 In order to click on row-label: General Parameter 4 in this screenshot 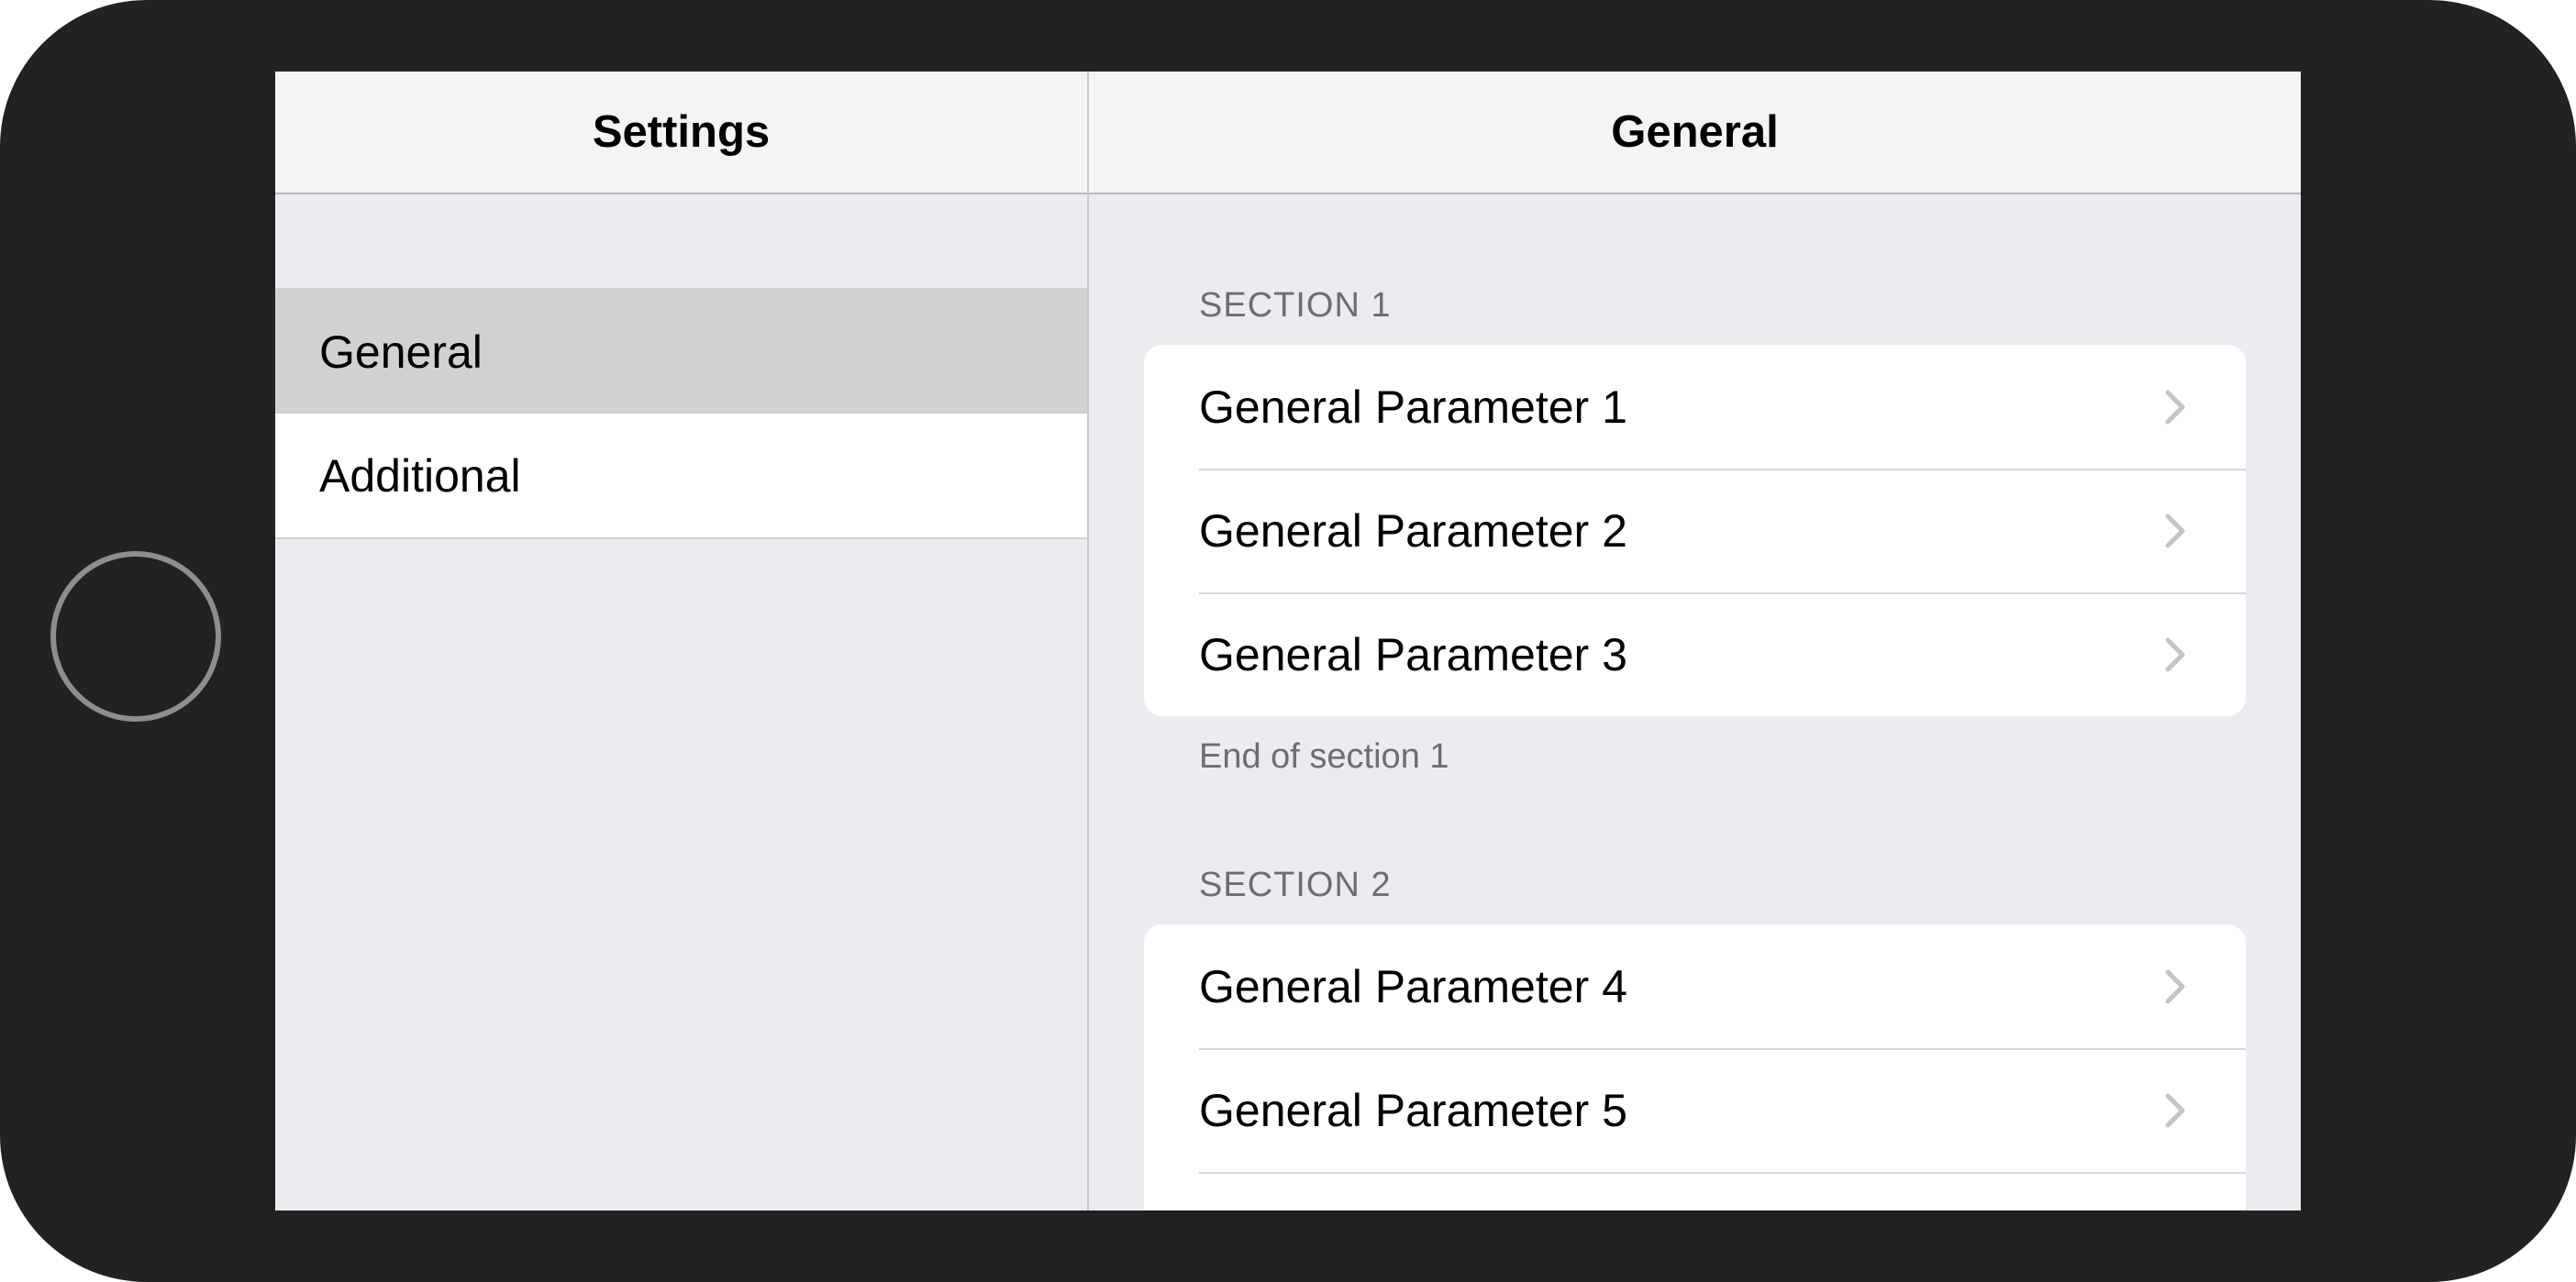, I will do `click(1413, 986)`.